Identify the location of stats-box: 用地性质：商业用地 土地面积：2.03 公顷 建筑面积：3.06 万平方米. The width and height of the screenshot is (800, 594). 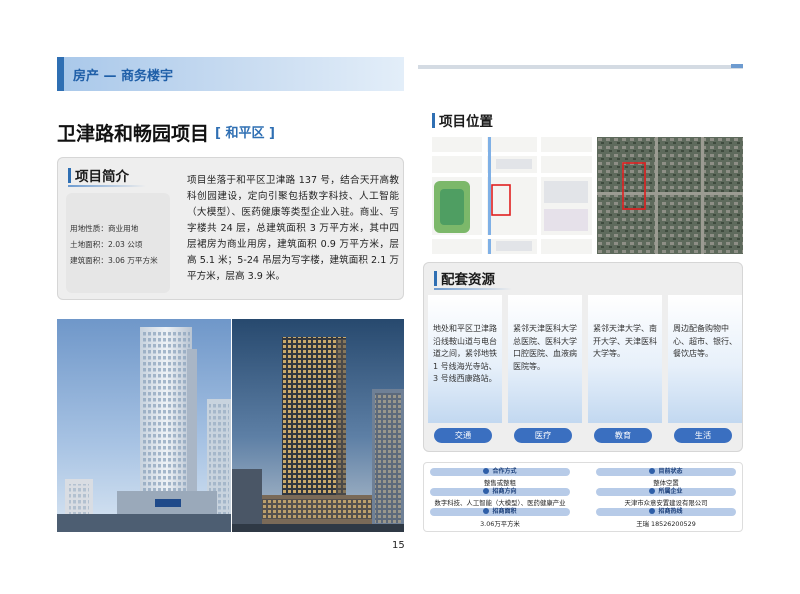
(118, 243).